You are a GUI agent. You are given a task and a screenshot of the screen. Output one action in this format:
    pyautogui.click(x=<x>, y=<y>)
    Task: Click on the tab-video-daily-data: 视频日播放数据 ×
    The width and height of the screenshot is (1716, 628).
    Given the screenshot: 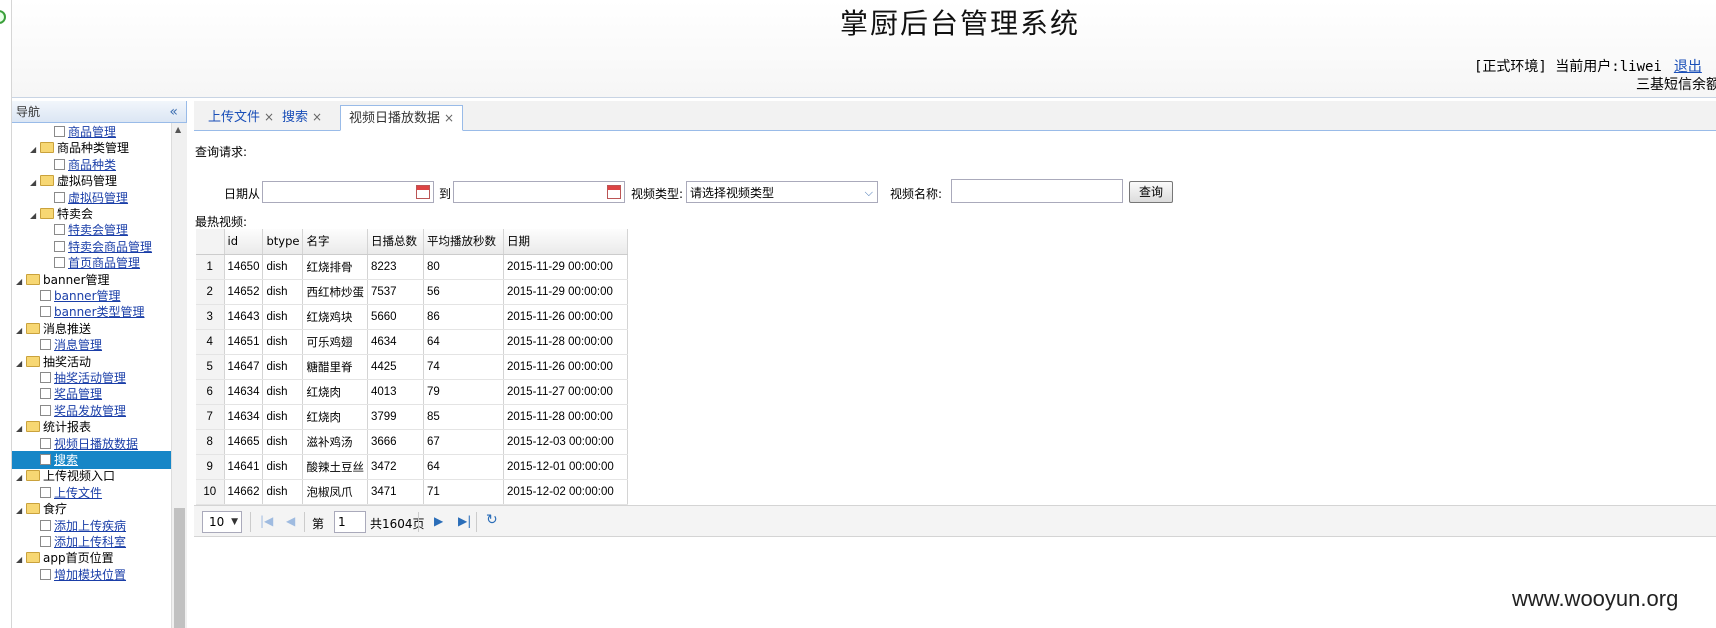 What is the action you would take?
    pyautogui.click(x=402, y=118)
    